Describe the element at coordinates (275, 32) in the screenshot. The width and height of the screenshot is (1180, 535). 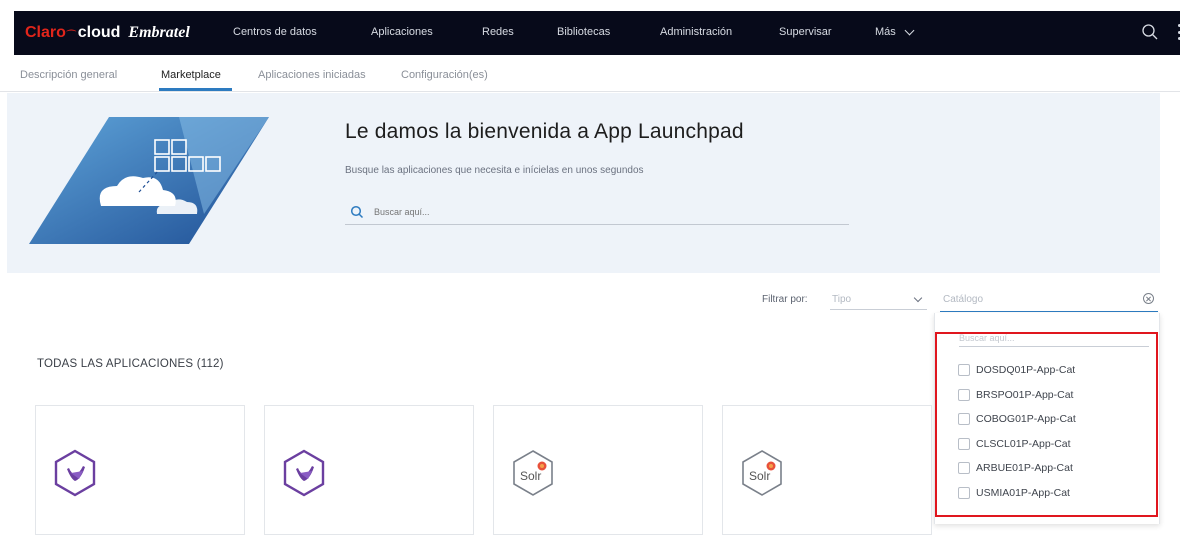
I see `nav-item-centros-de-datos: Centros de datos` at that location.